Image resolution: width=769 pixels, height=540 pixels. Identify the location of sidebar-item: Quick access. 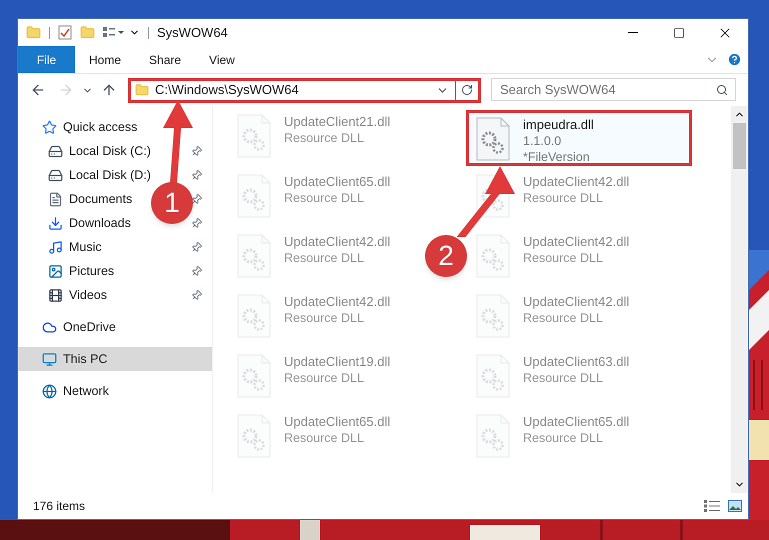
(115, 127).